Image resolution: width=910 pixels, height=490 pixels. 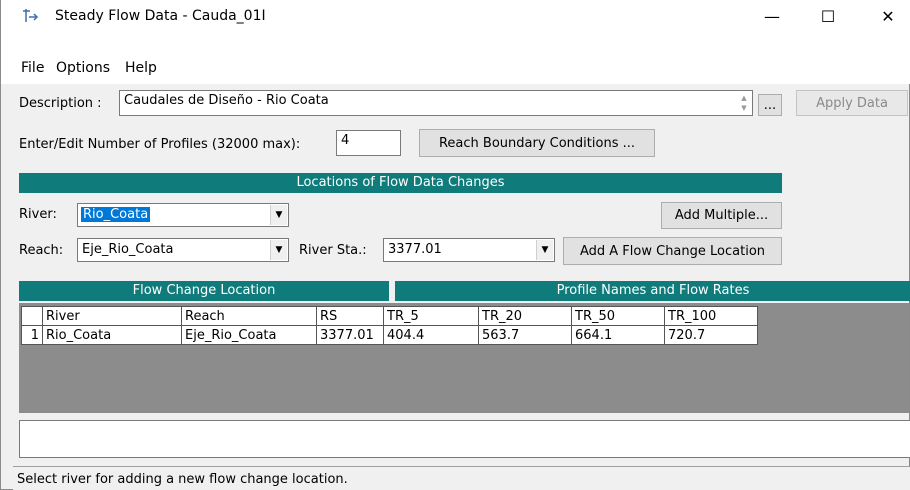 I want to click on flow-change-location-header: Flow Change Location, so click(x=204, y=291).